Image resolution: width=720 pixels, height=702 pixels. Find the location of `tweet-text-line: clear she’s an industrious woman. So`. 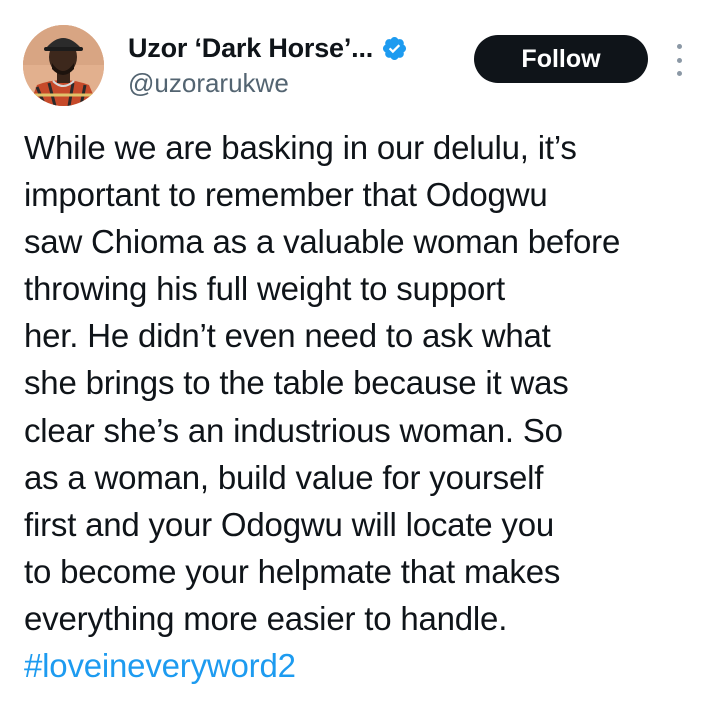

tweet-text-line: clear she’s an industrious woman. So is located at coordinates (293, 430).